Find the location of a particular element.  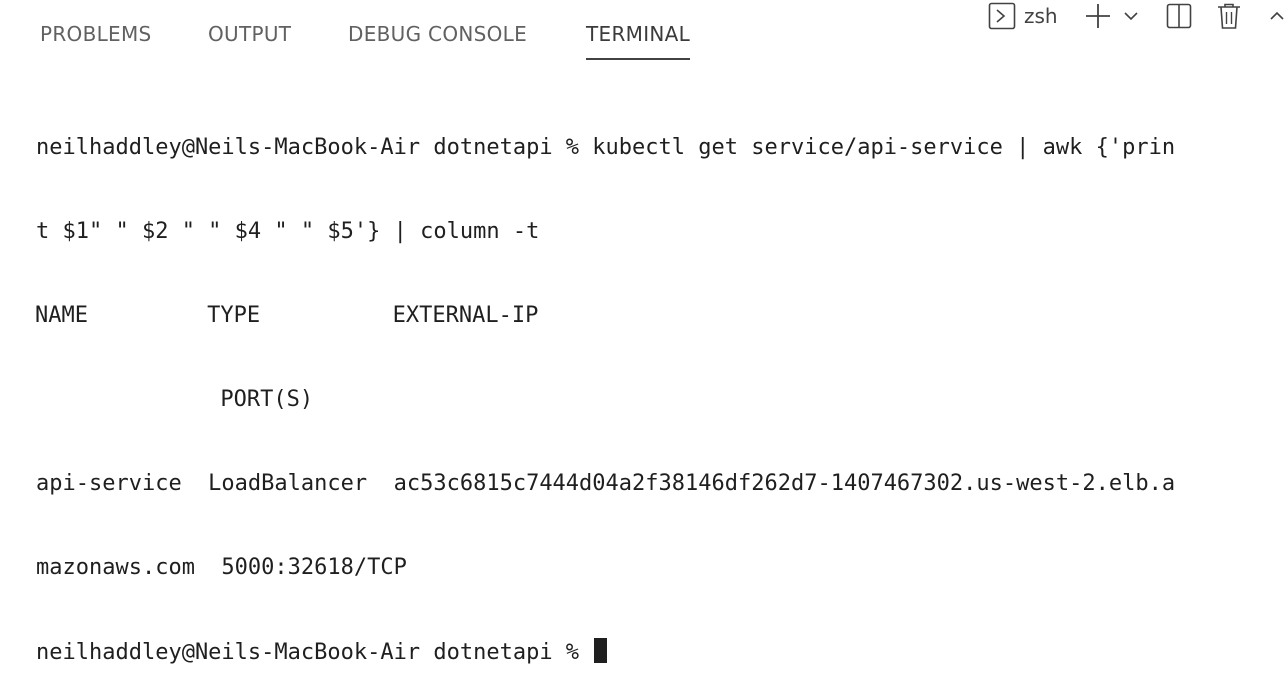

chevron-down-icon is located at coordinates (1131, 16).